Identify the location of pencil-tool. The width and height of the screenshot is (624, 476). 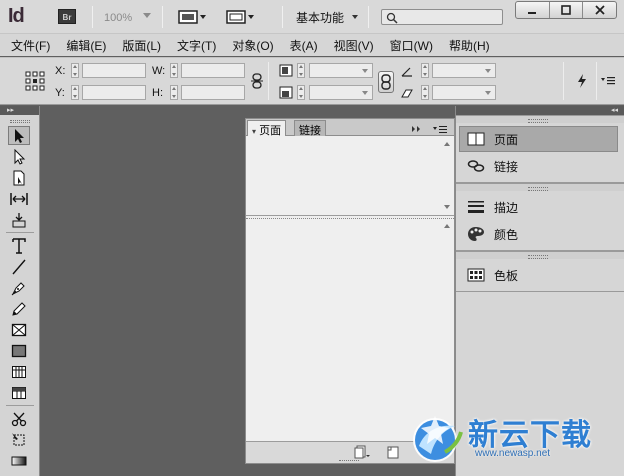
(19, 308).